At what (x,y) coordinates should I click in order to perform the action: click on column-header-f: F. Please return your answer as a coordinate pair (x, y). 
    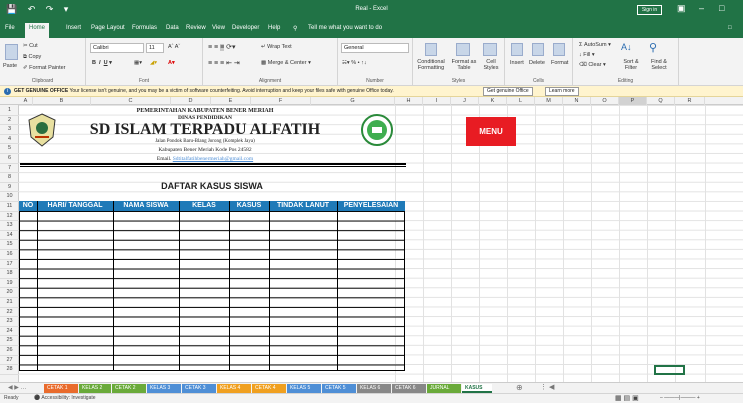
    Looking at the image, I should click on (281, 101).